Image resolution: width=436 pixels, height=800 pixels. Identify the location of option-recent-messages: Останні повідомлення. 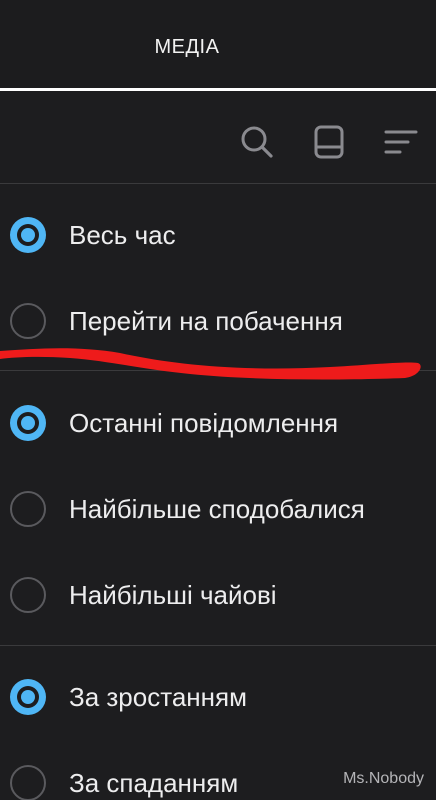
(218, 423).